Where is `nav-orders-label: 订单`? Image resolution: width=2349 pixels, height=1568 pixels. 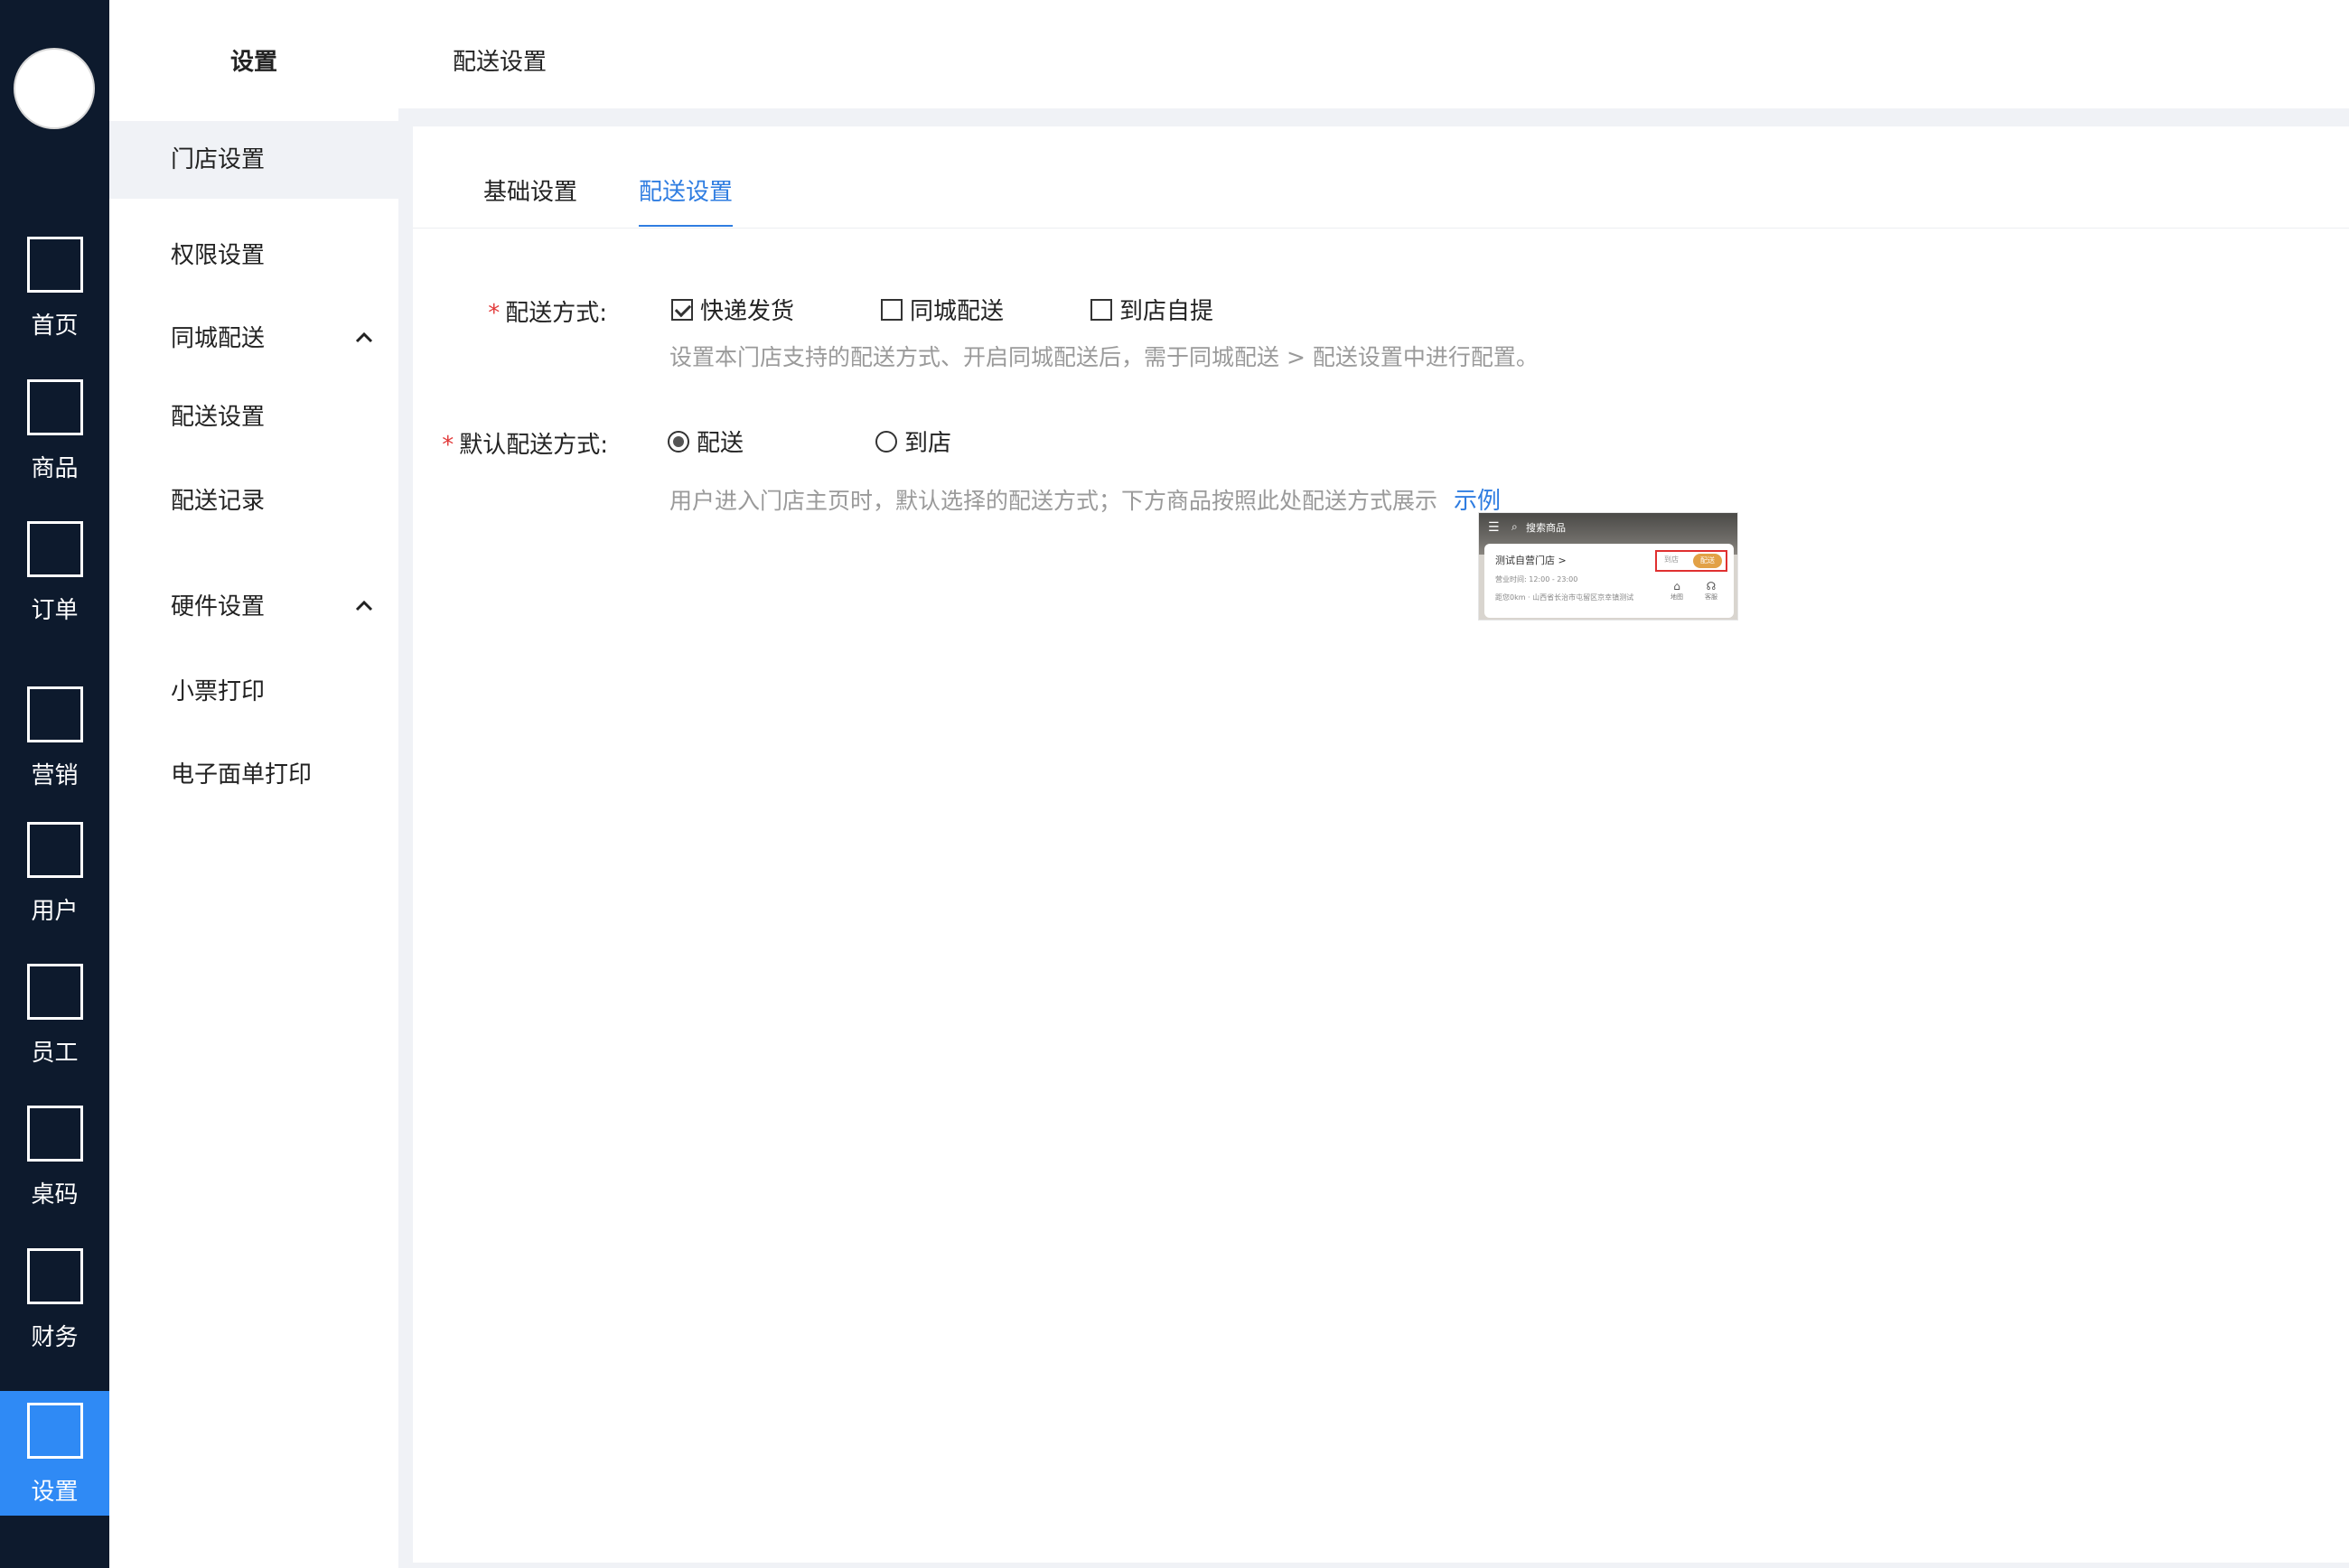
nav-orders-label: 订单 is located at coordinates (55, 610).